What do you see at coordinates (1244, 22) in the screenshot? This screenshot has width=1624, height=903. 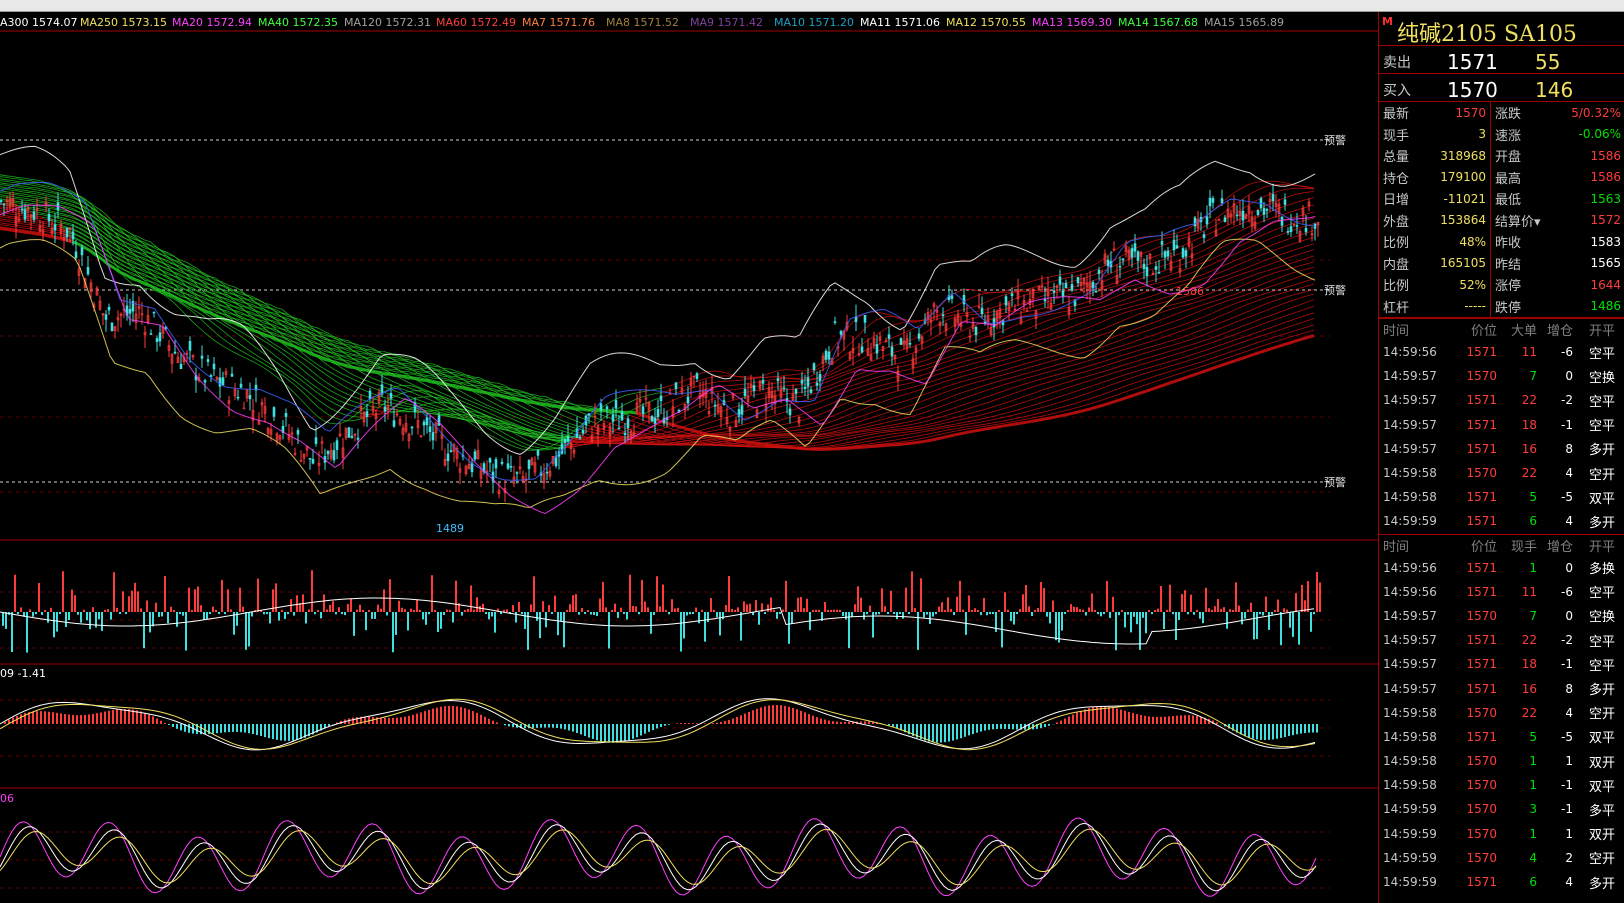 I see `ma-legend-item: MA15 1565.89` at bounding box center [1244, 22].